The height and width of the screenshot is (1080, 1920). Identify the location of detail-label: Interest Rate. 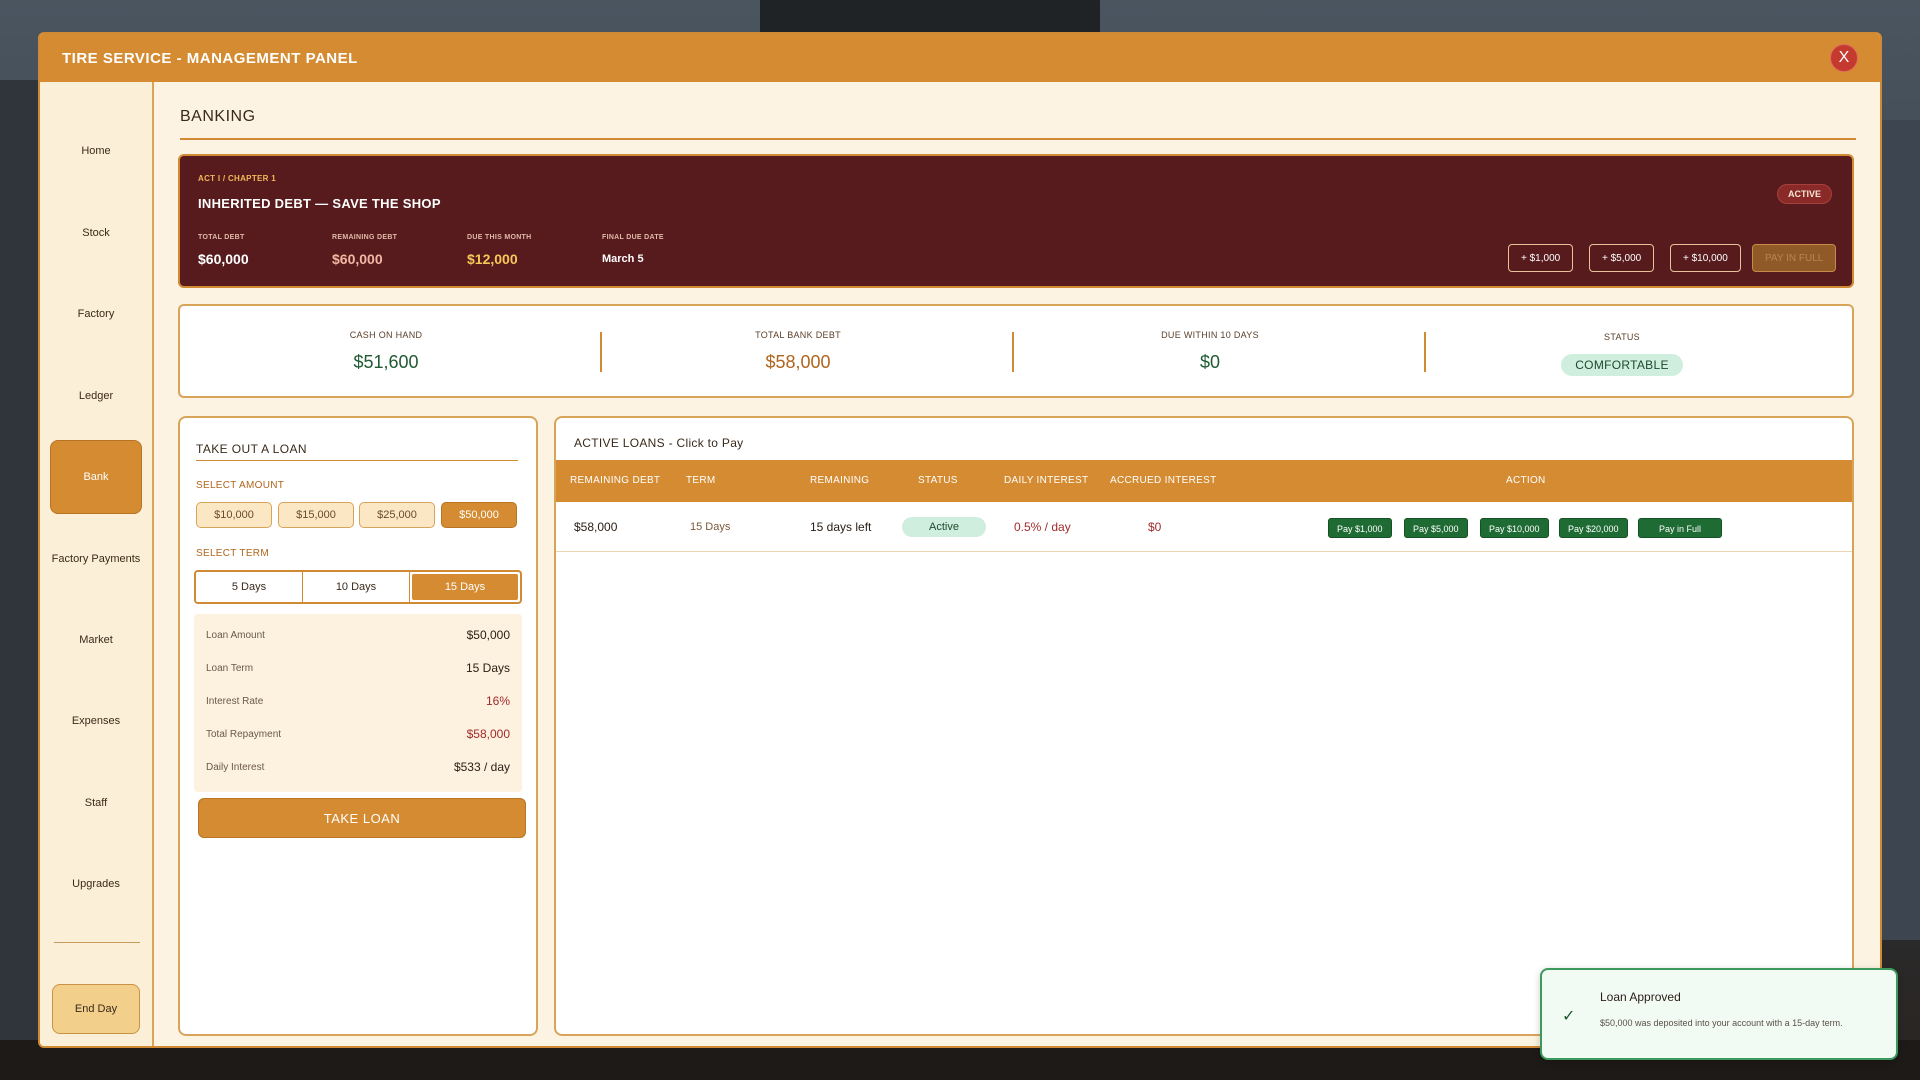
(235, 701).